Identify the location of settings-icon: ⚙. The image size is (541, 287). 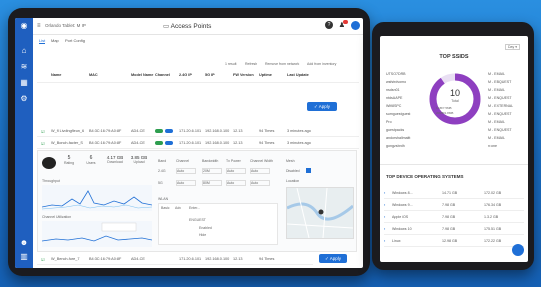
(24, 99).